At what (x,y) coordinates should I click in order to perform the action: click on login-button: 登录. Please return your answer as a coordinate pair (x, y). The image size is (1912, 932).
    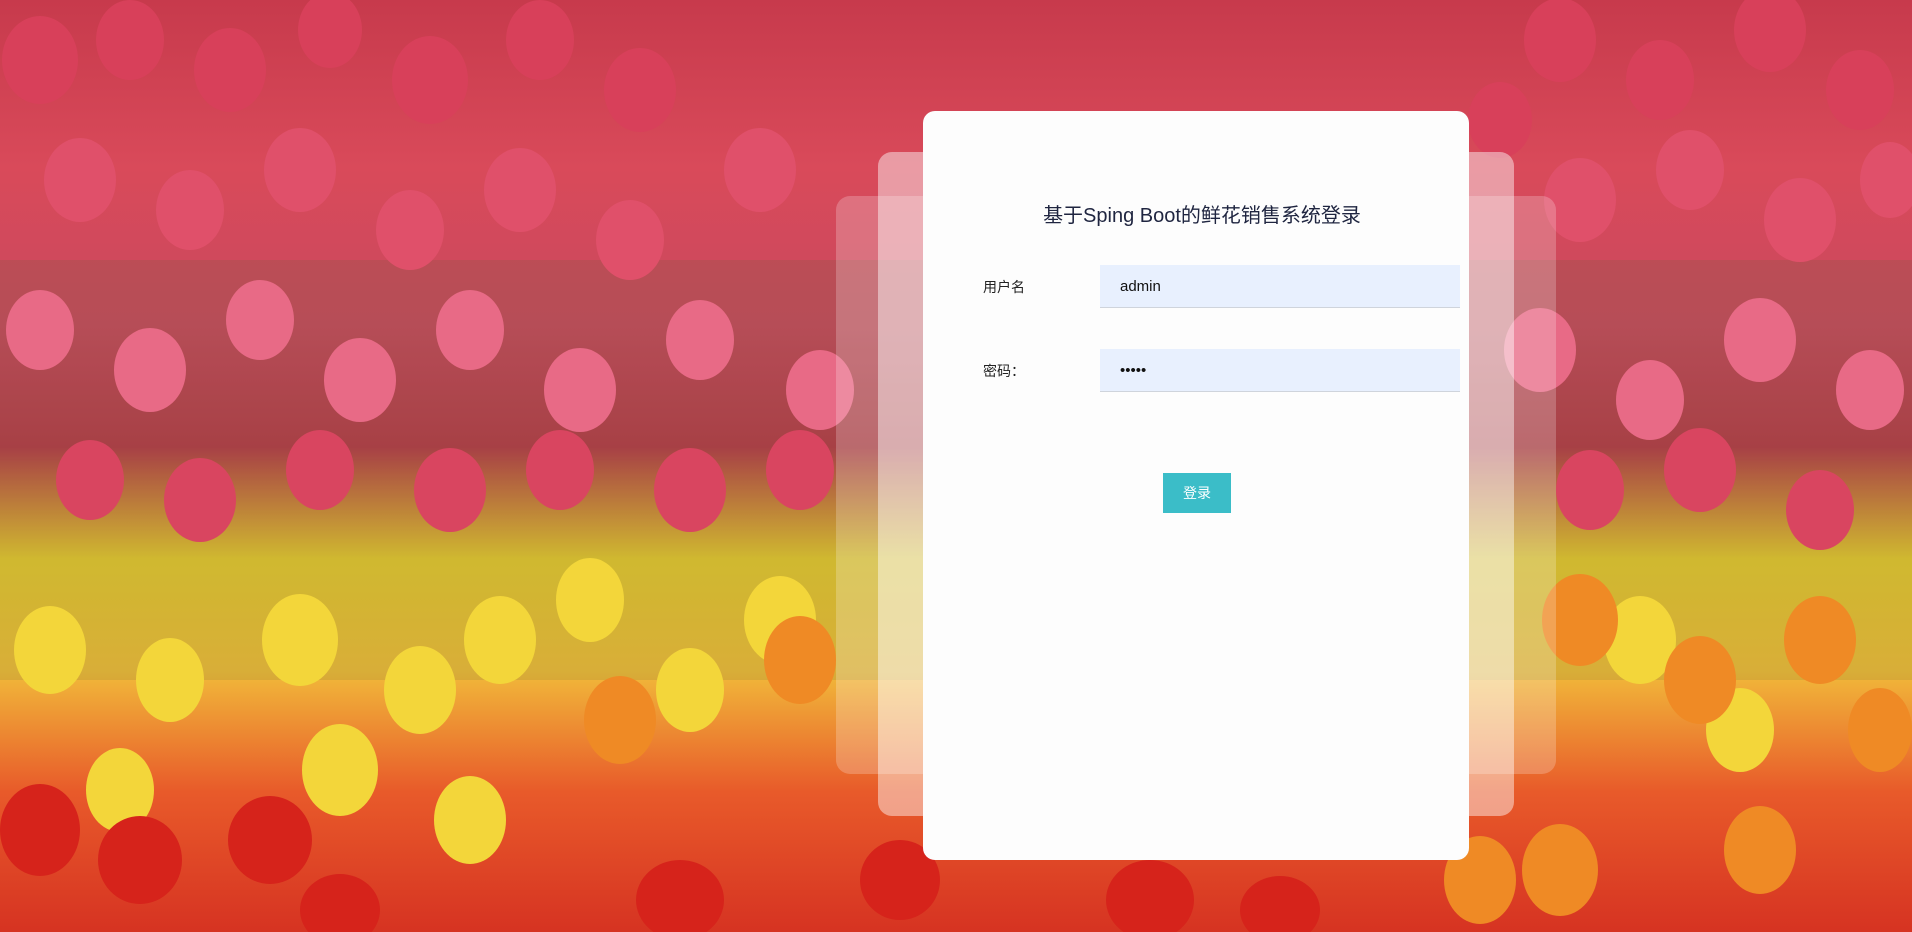
    Looking at the image, I should click on (1197, 493).